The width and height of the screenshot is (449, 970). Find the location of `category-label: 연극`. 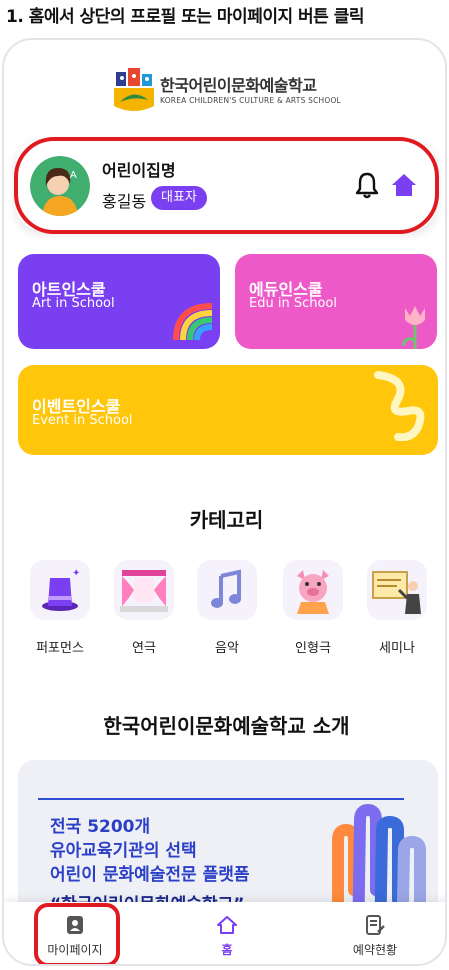

category-label: 연극 is located at coordinates (144, 648).